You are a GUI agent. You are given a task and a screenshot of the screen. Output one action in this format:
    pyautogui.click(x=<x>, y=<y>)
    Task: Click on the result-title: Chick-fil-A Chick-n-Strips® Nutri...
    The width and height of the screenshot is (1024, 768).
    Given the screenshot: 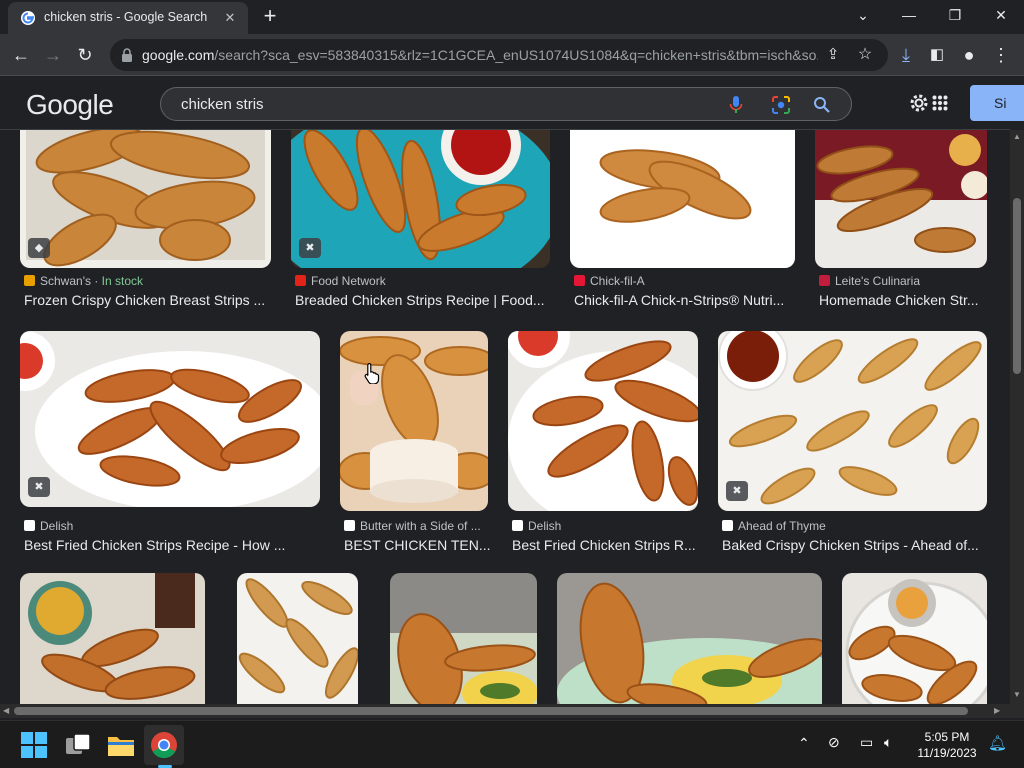 What is the action you would take?
    pyautogui.click(x=684, y=300)
    